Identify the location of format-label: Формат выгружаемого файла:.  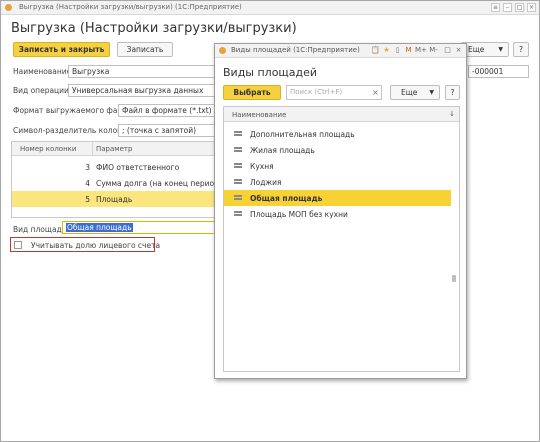
(74, 110).